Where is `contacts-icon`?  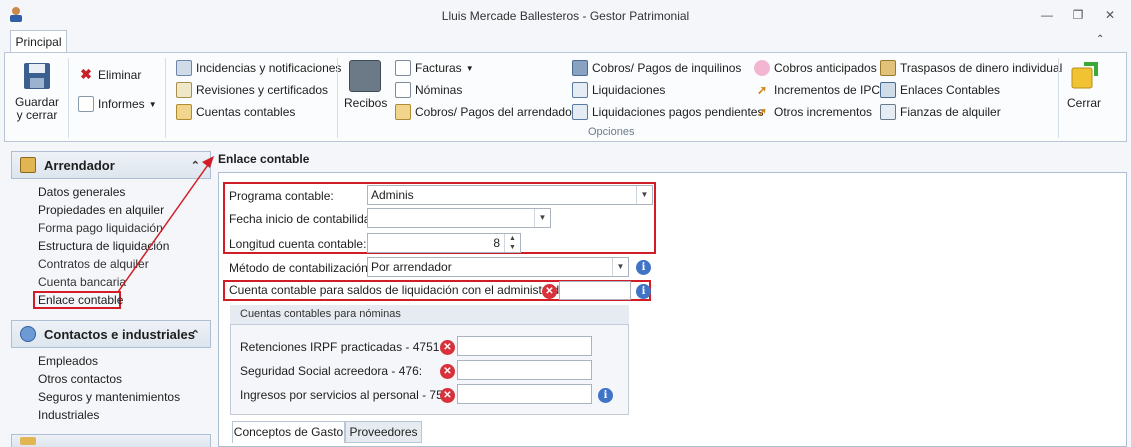 contacts-icon is located at coordinates (28, 334).